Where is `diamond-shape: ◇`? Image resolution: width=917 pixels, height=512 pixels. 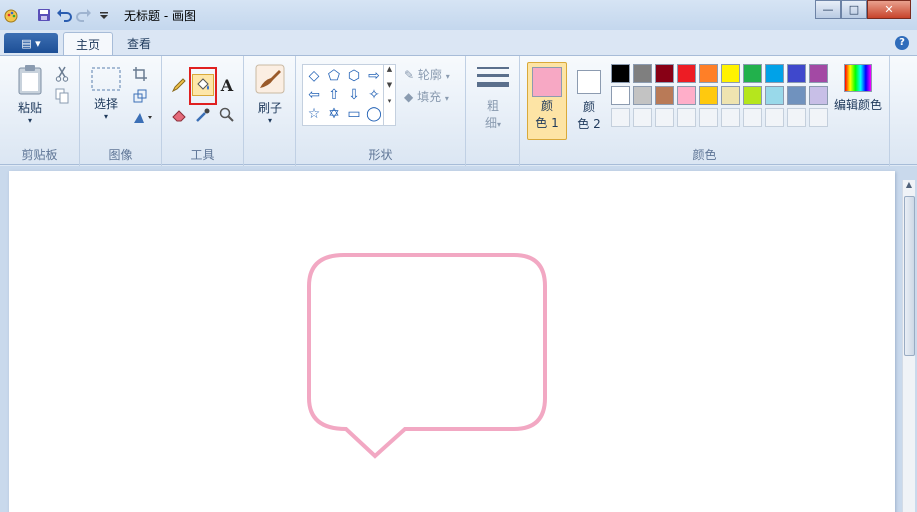
diamond-shape: ◇ is located at coordinates (314, 76).